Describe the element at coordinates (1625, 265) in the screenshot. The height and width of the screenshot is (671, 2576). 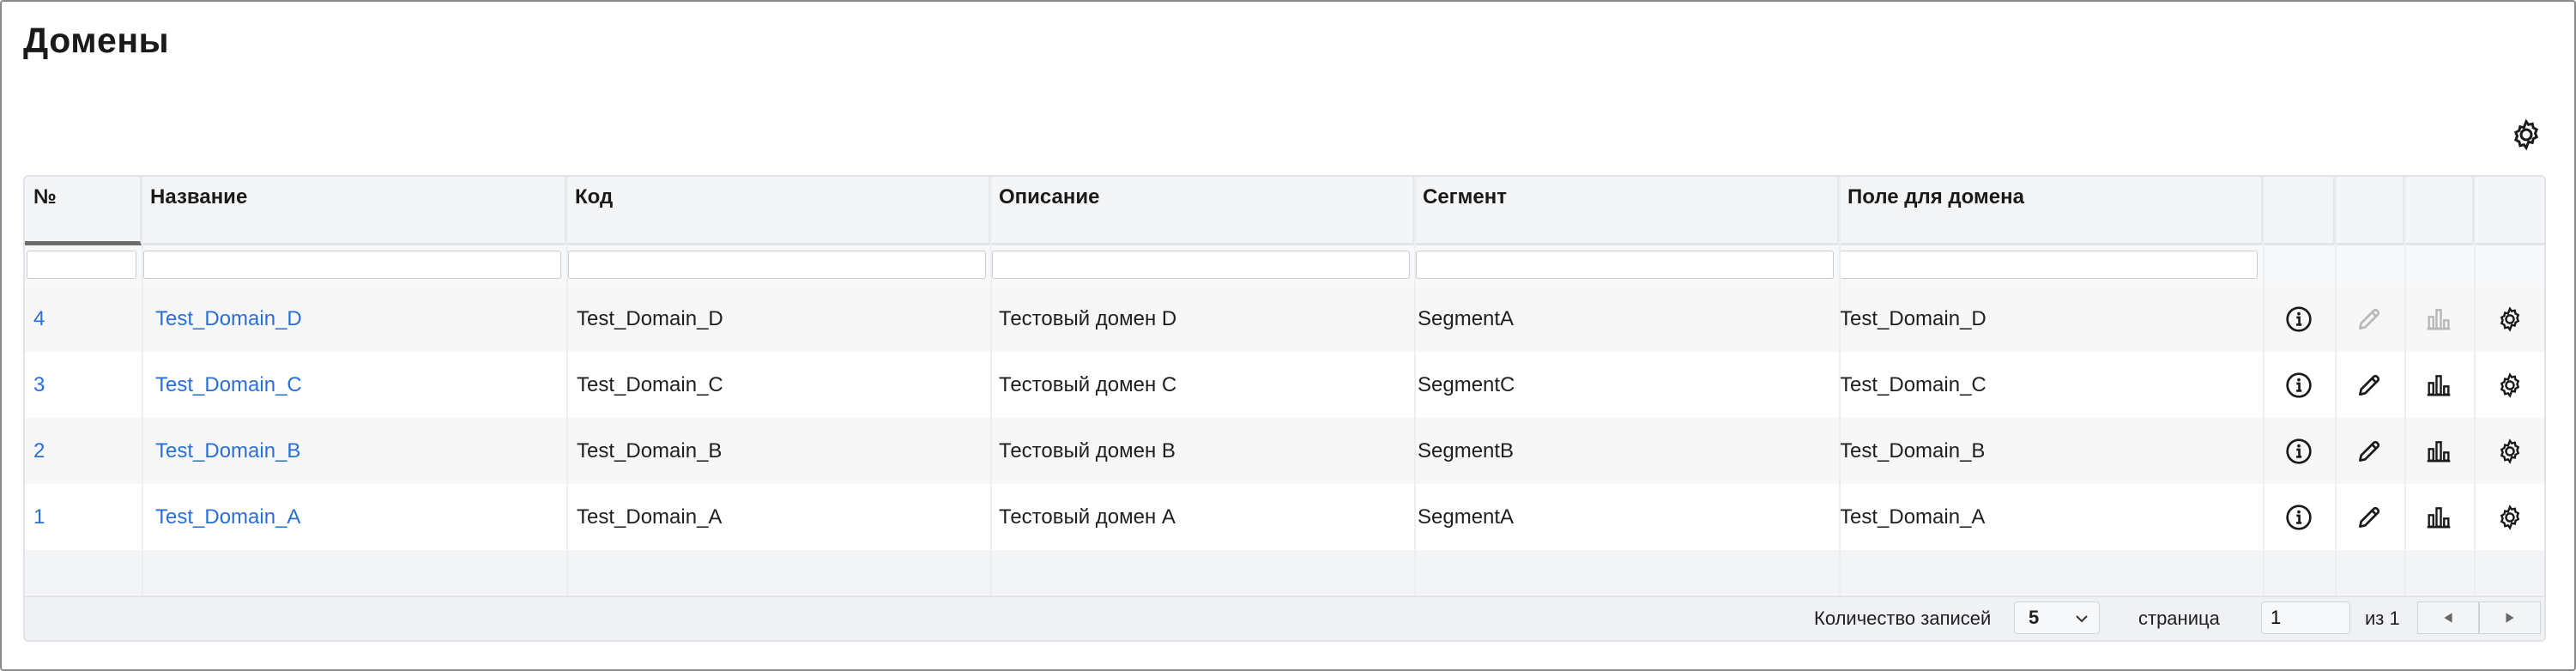
I see `filter-segment-input` at that location.